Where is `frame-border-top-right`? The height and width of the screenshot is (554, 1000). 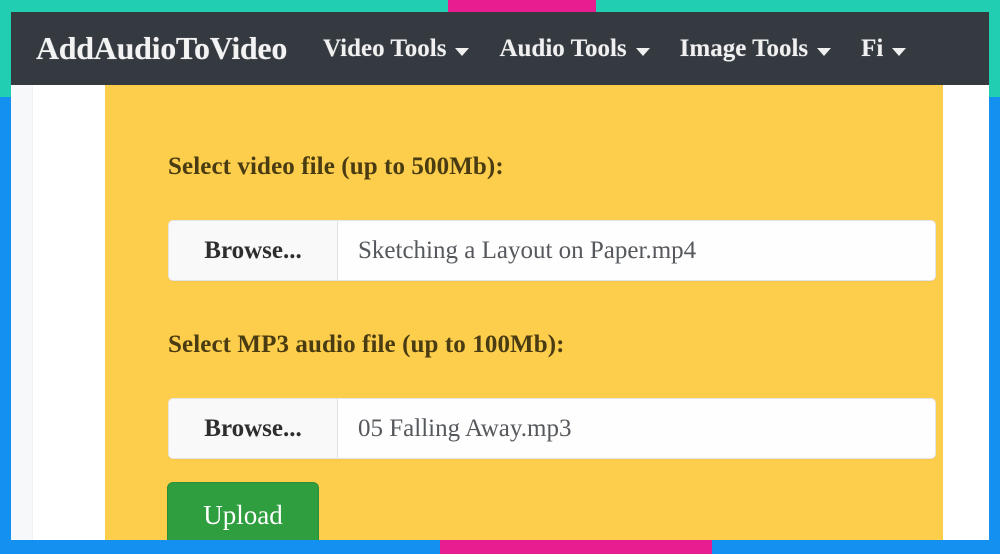
frame-border-top-right is located at coordinates (798, 6).